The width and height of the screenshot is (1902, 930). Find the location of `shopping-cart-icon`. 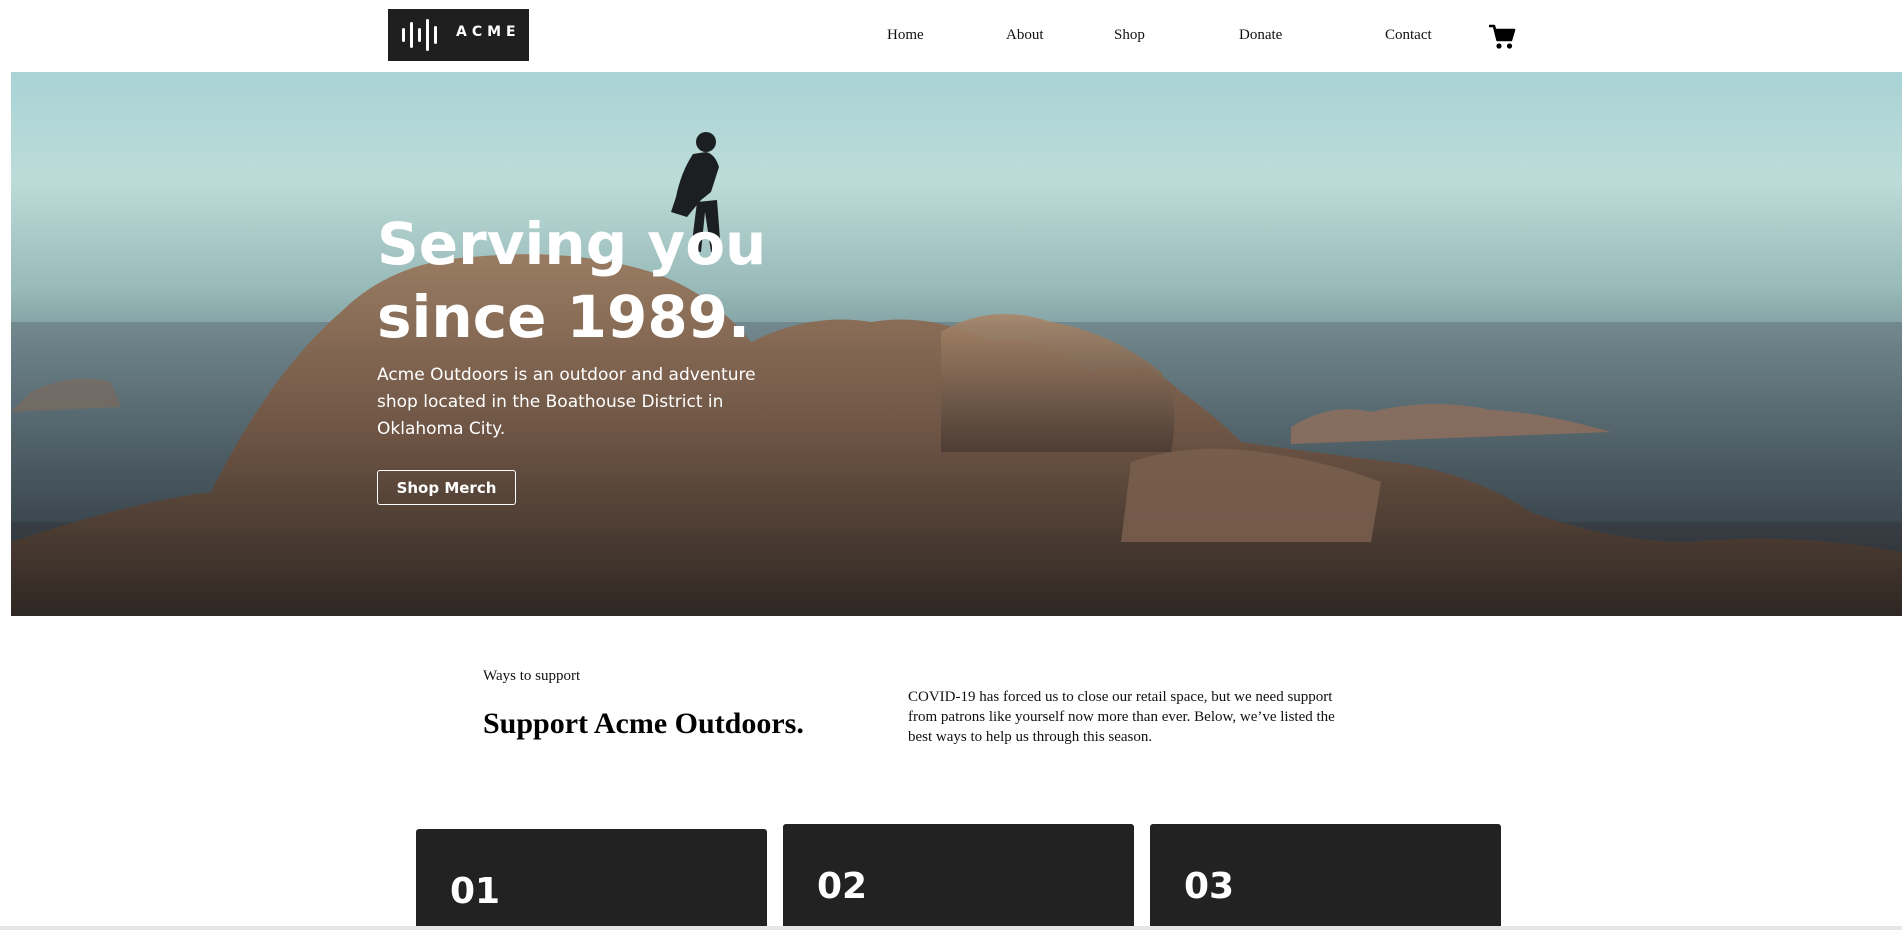

shopping-cart-icon is located at coordinates (1502, 37).